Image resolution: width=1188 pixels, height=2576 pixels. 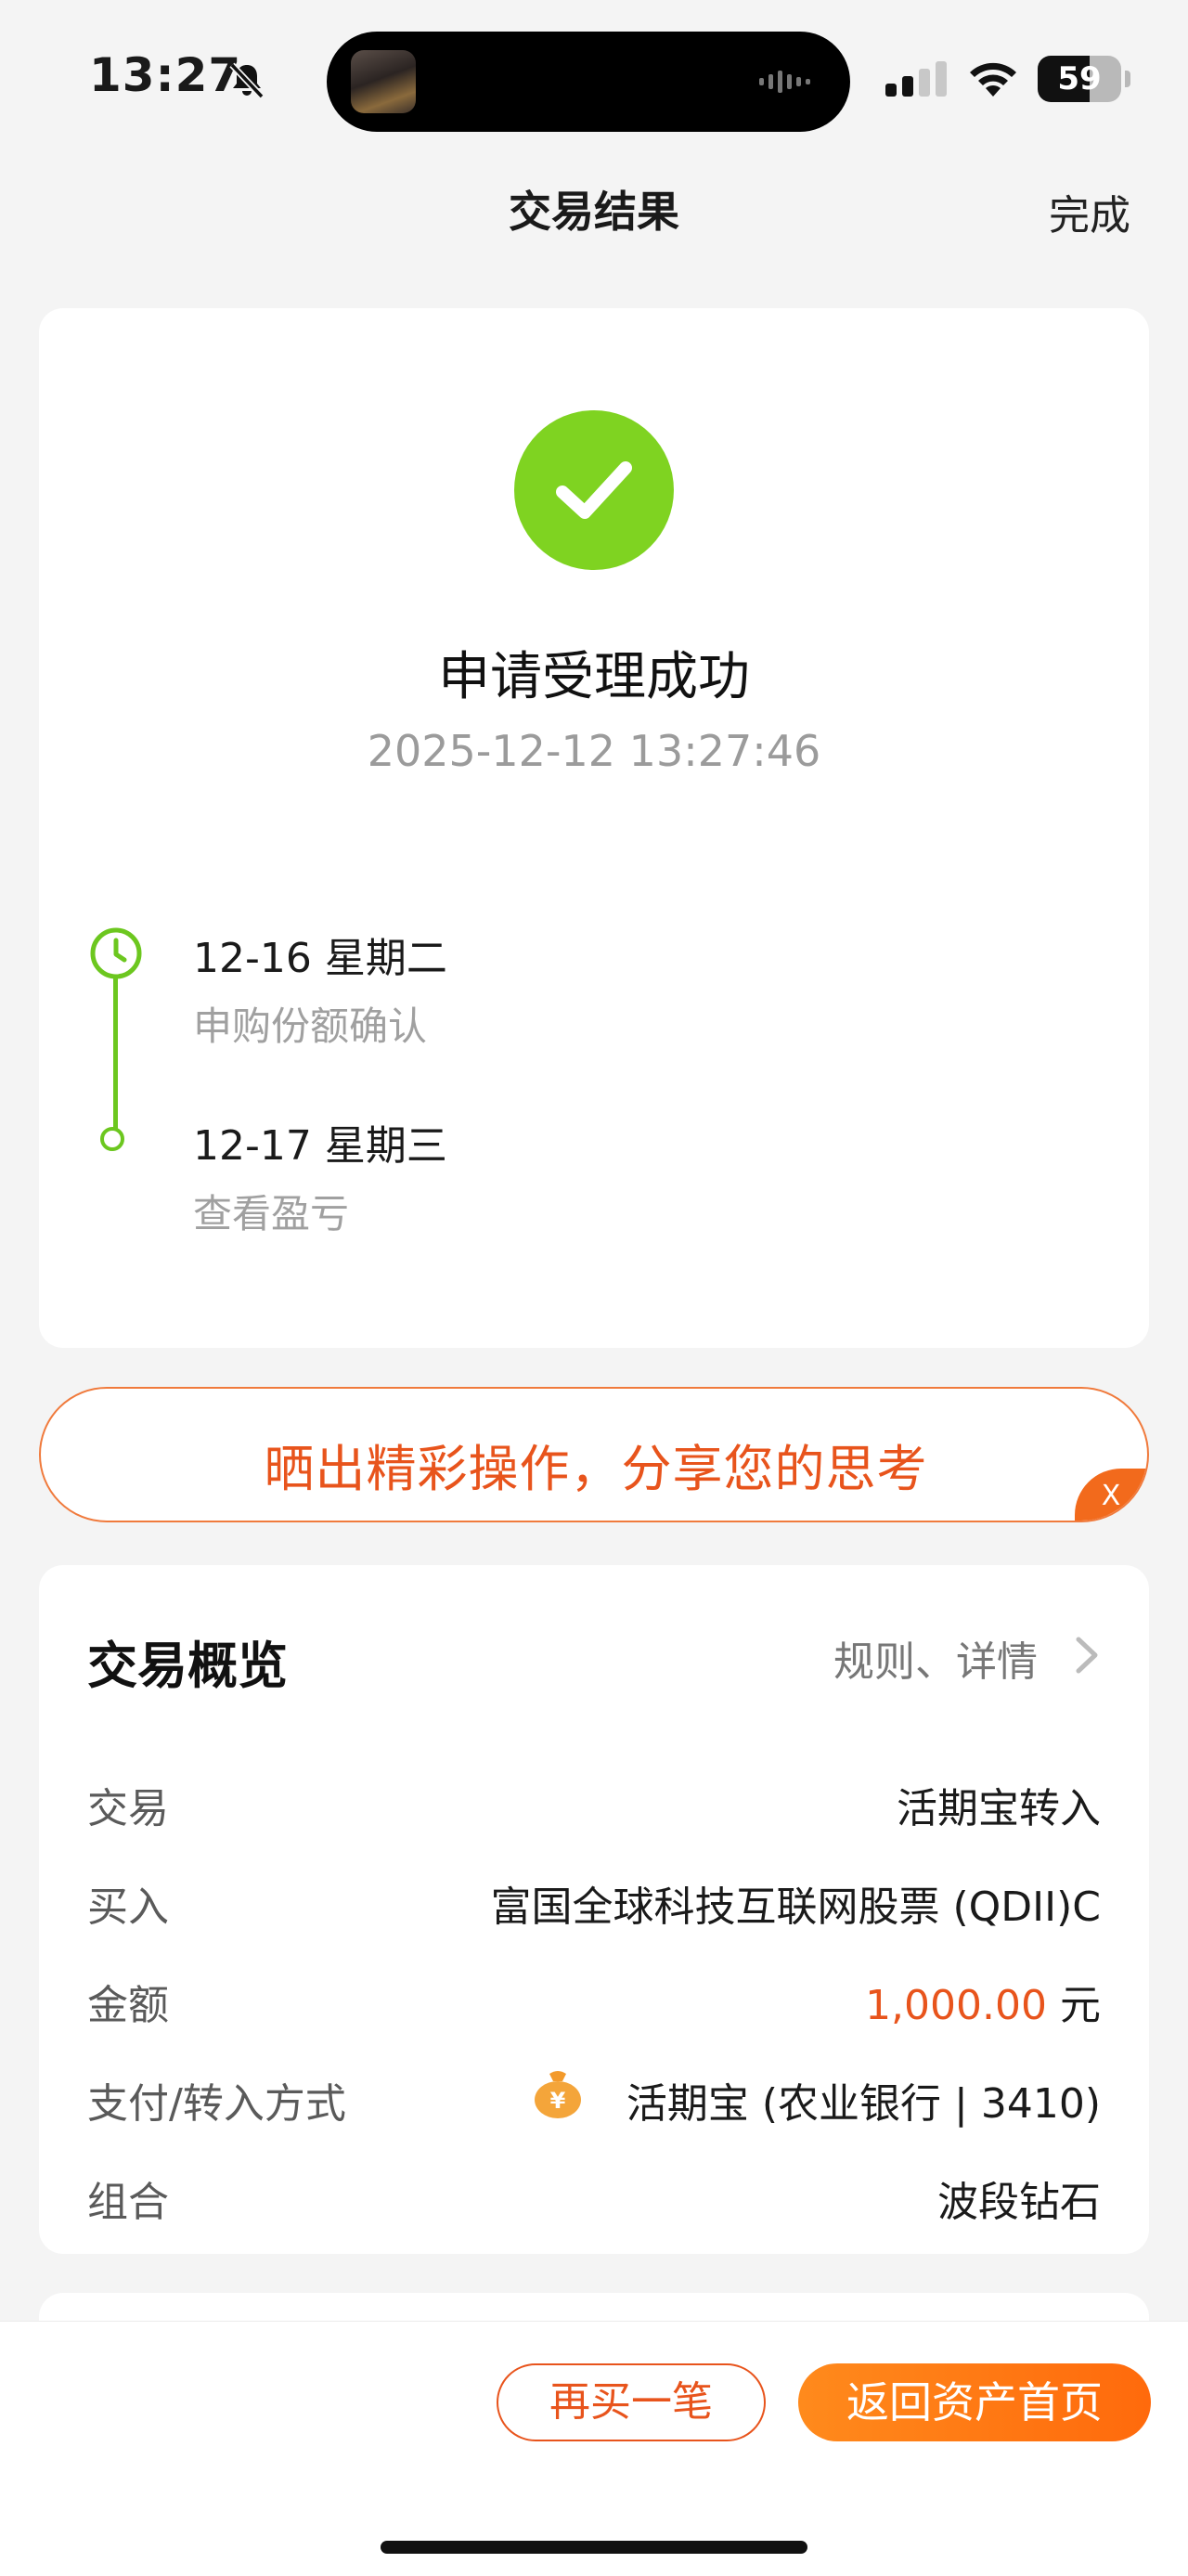 What do you see at coordinates (594, 490) in the screenshot?
I see `check-circle-icon` at bounding box center [594, 490].